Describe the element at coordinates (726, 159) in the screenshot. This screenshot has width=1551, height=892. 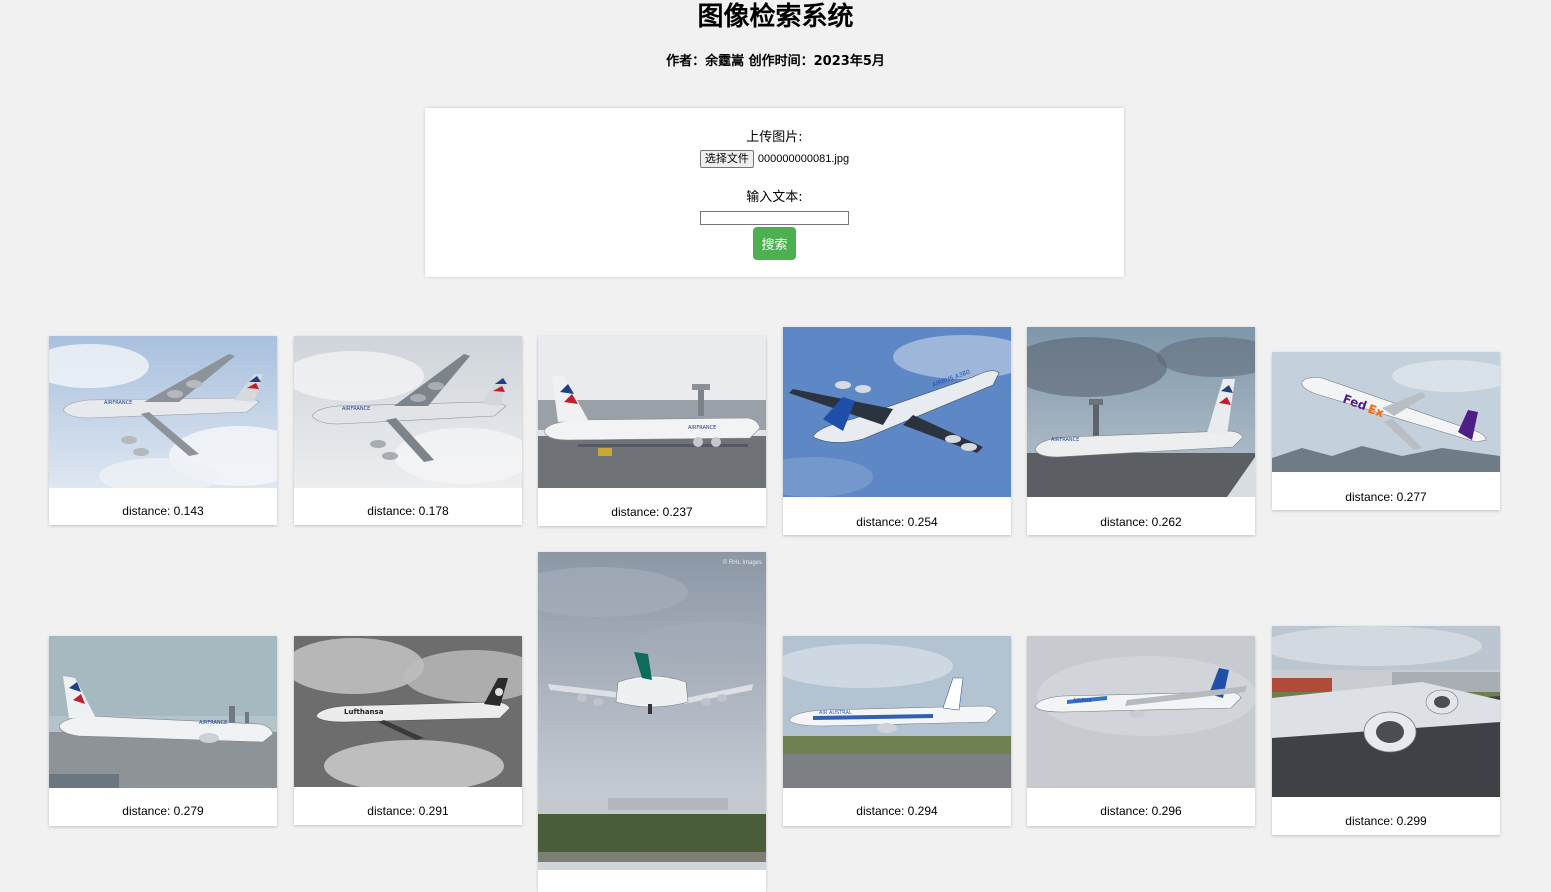
I see `choose-file-button: 选择文件` at that location.